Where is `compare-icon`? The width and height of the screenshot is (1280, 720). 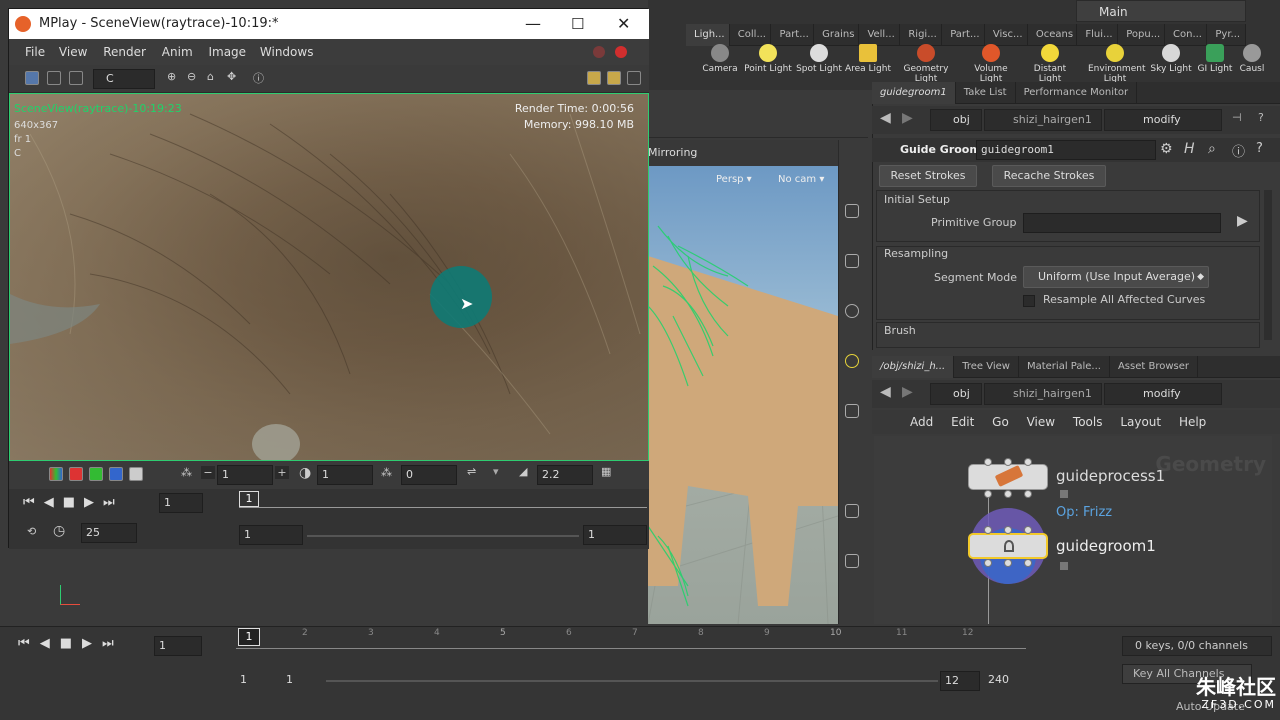
compare-icon is located at coordinates (54, 78).